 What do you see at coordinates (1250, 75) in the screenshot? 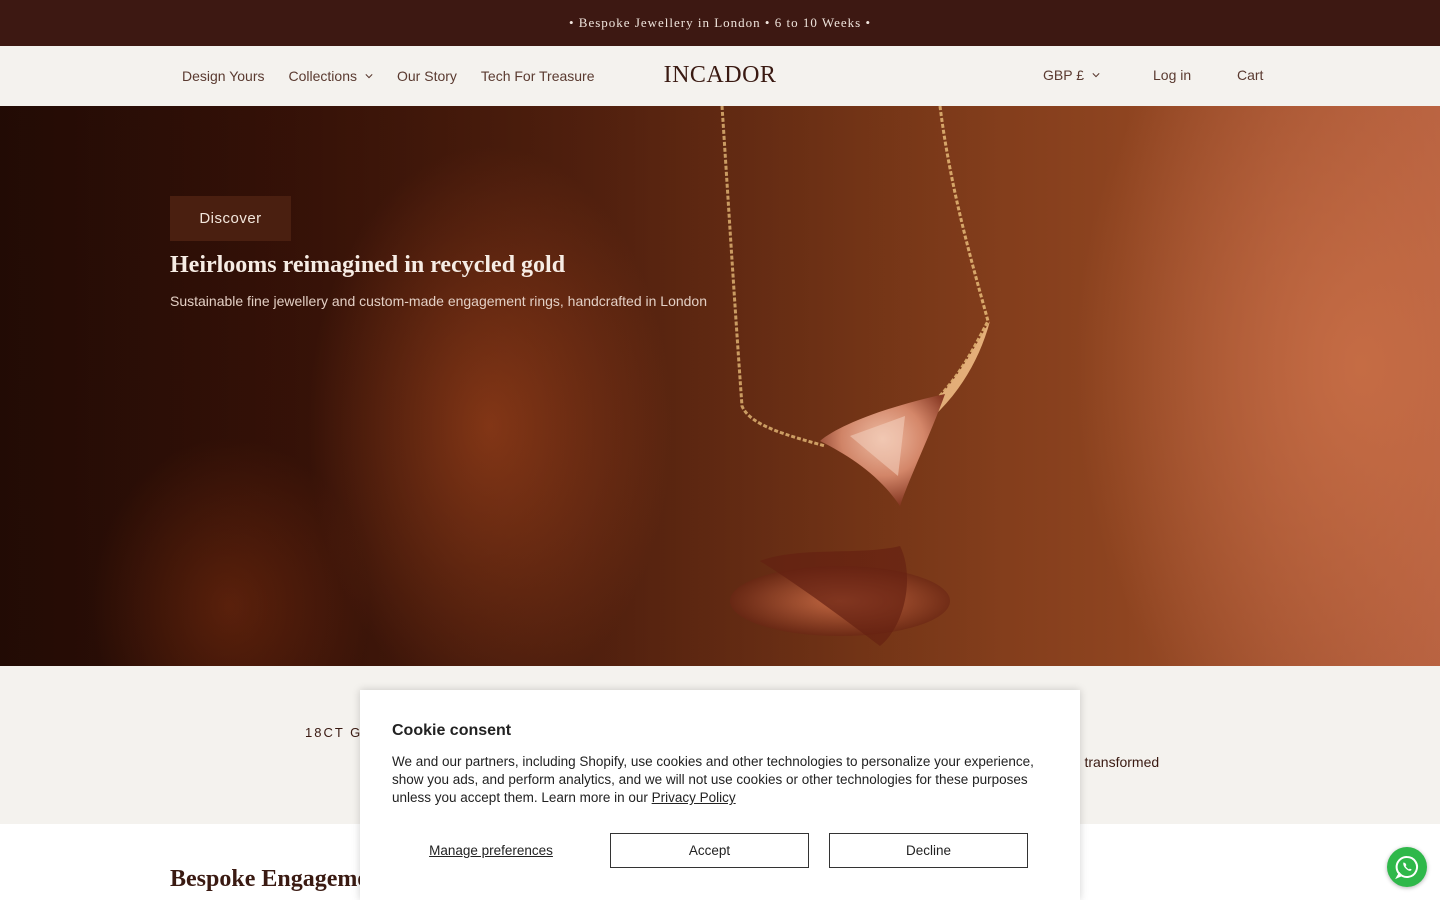
I see `cart-link: Cart` at bounding box center [1250, 75].